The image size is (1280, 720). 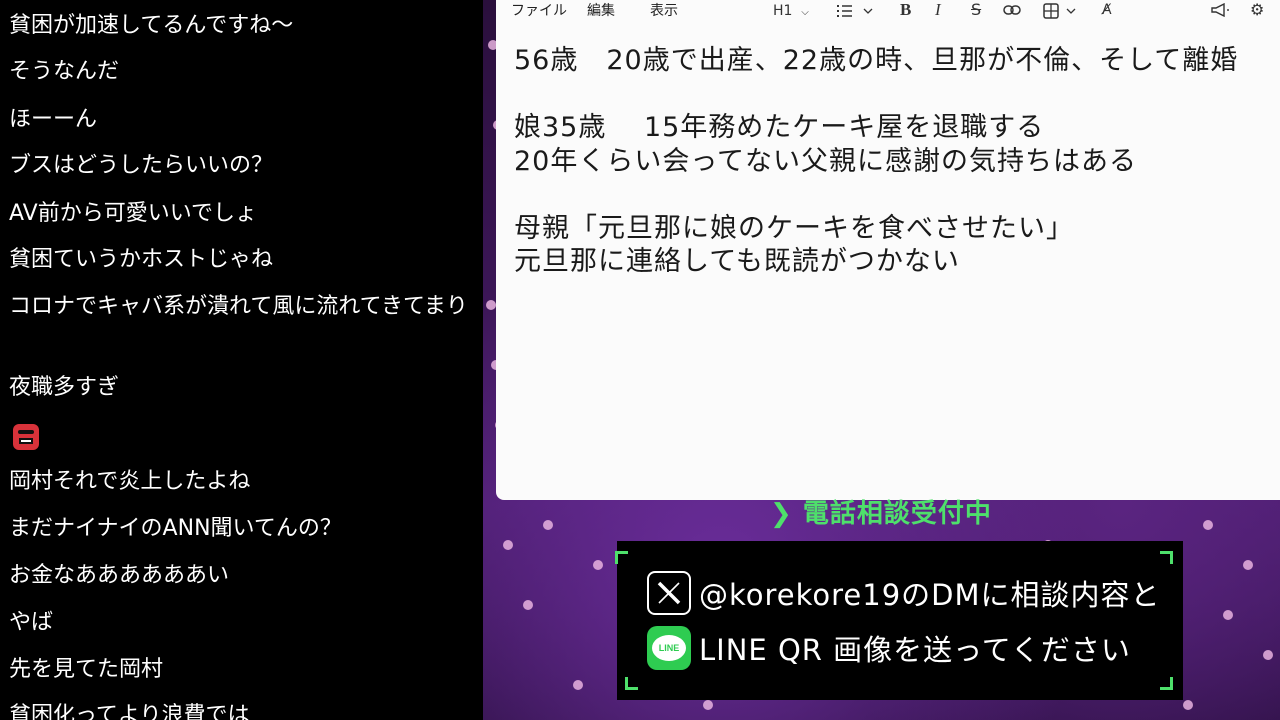 I want to click on strikethrough-icon: S, so click(x=976, y=11).